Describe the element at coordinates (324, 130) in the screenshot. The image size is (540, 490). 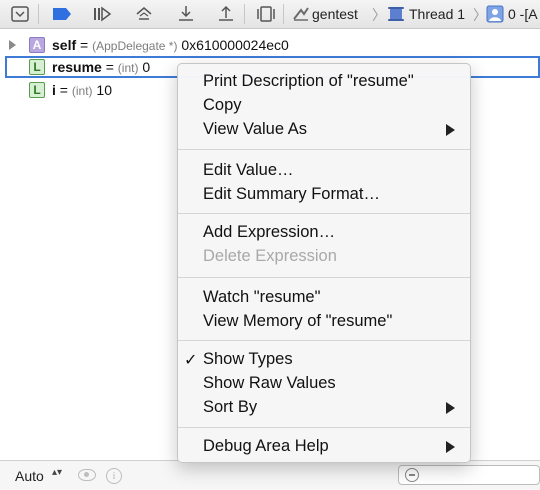
I see `menu-item-view-value-as: View Value As` at that location.